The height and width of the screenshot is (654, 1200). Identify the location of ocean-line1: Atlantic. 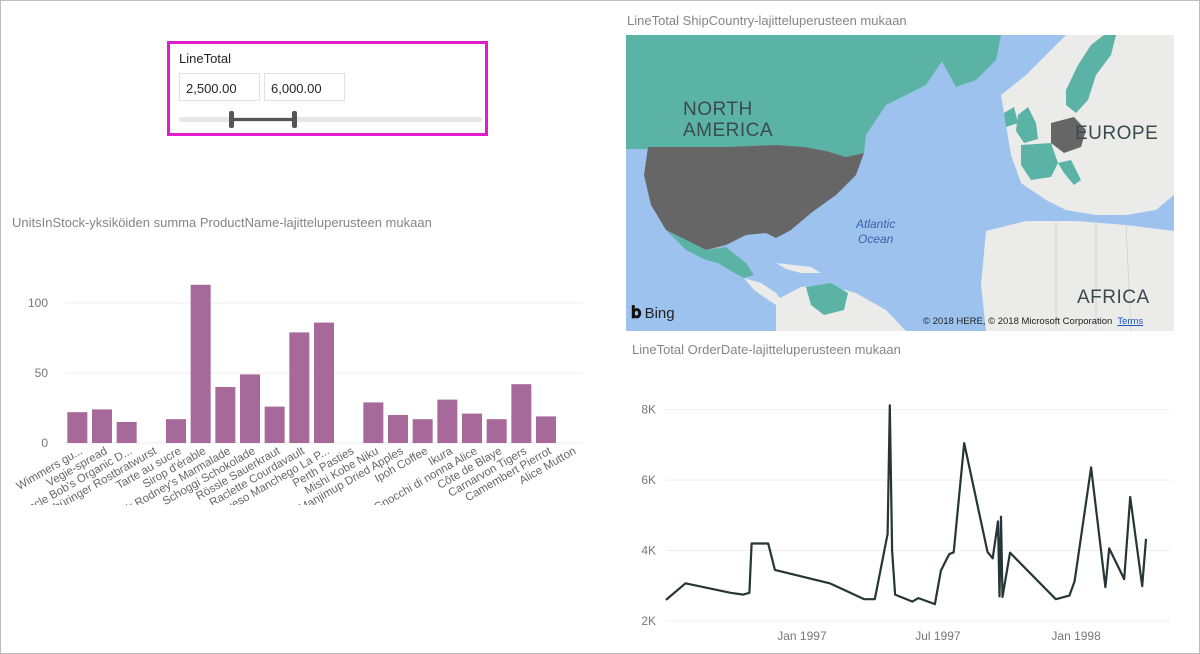
(876, 224).